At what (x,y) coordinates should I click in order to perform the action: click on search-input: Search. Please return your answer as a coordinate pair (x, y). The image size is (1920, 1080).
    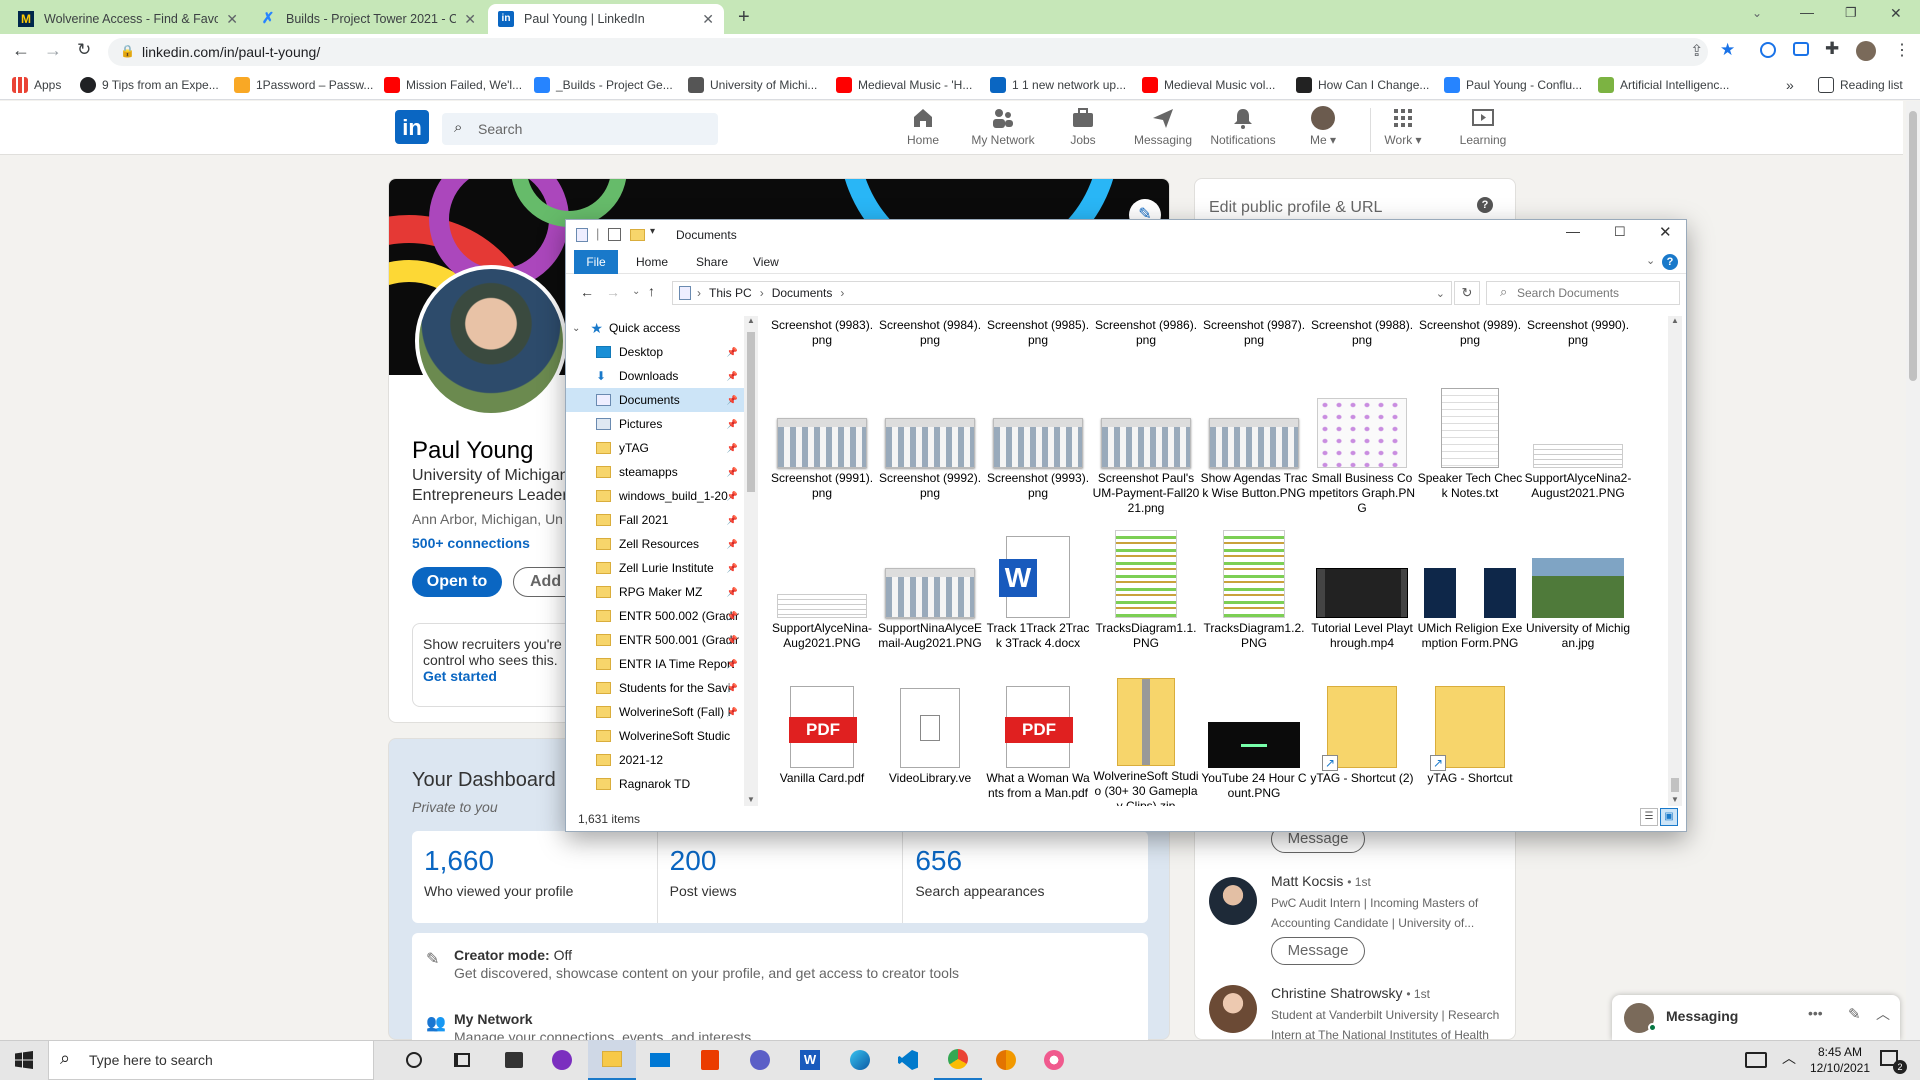
    Looking at the image, I should click on (580, 129).